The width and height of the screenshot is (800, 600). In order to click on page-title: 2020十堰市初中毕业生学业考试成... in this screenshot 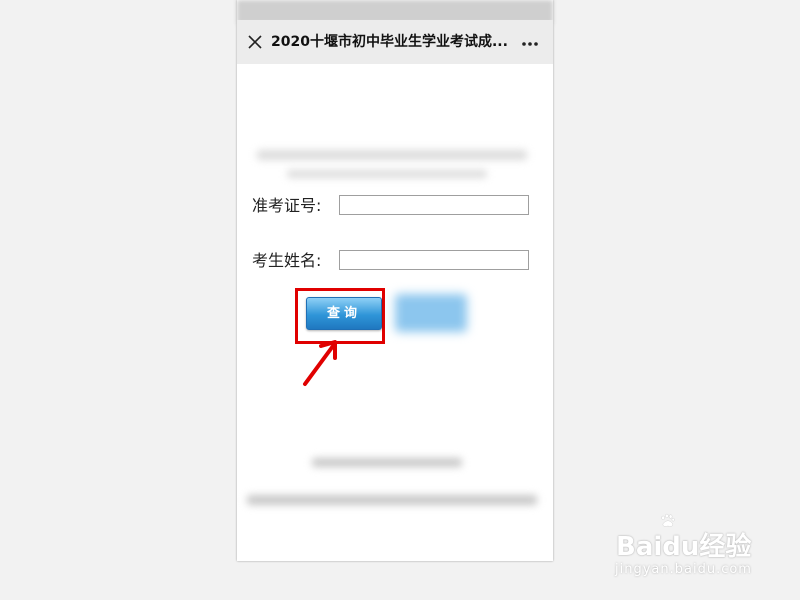, I will do `click(389, 42)`.